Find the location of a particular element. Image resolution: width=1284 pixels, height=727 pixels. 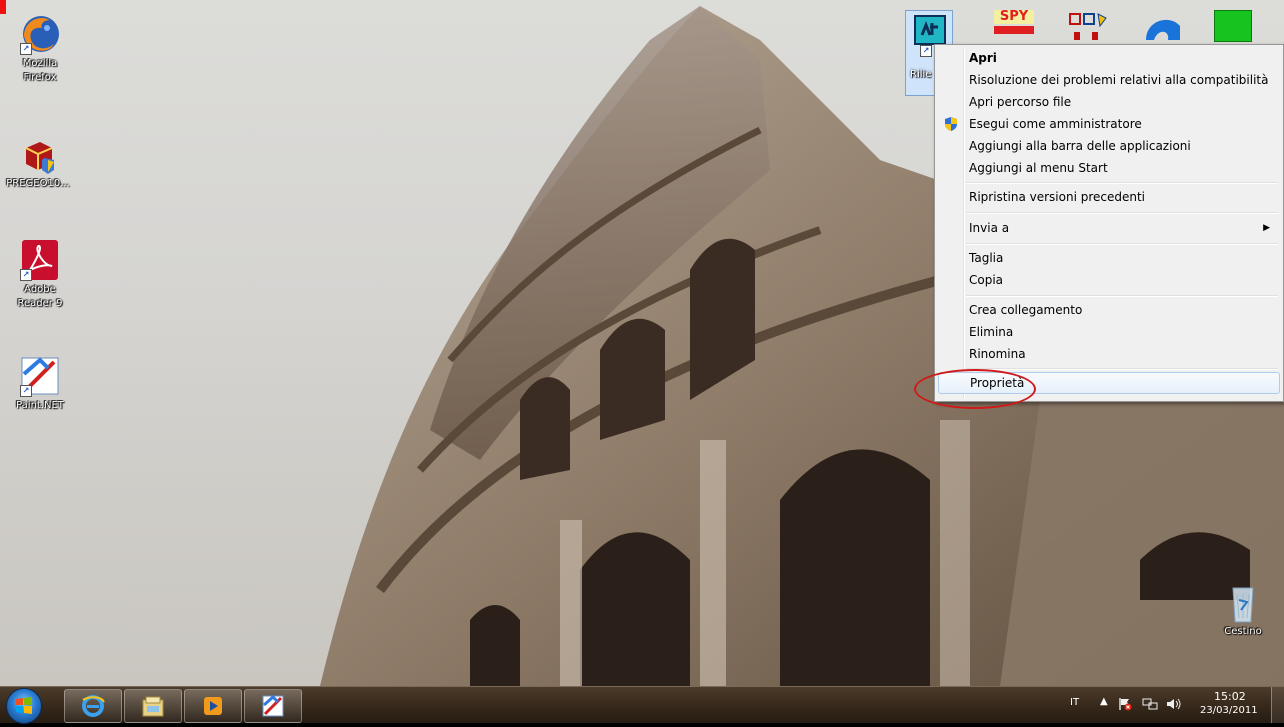

desktop-icon-recycle-bin: Cestino is located at coordinates (1243, 609).